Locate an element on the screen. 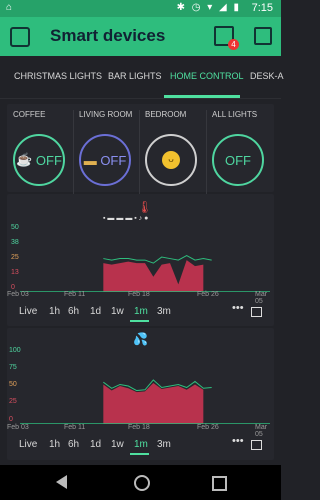 The height and width of the screenshot is (500, 320). living-room-button: ▬ OFF is located at coordinates (105, 160).